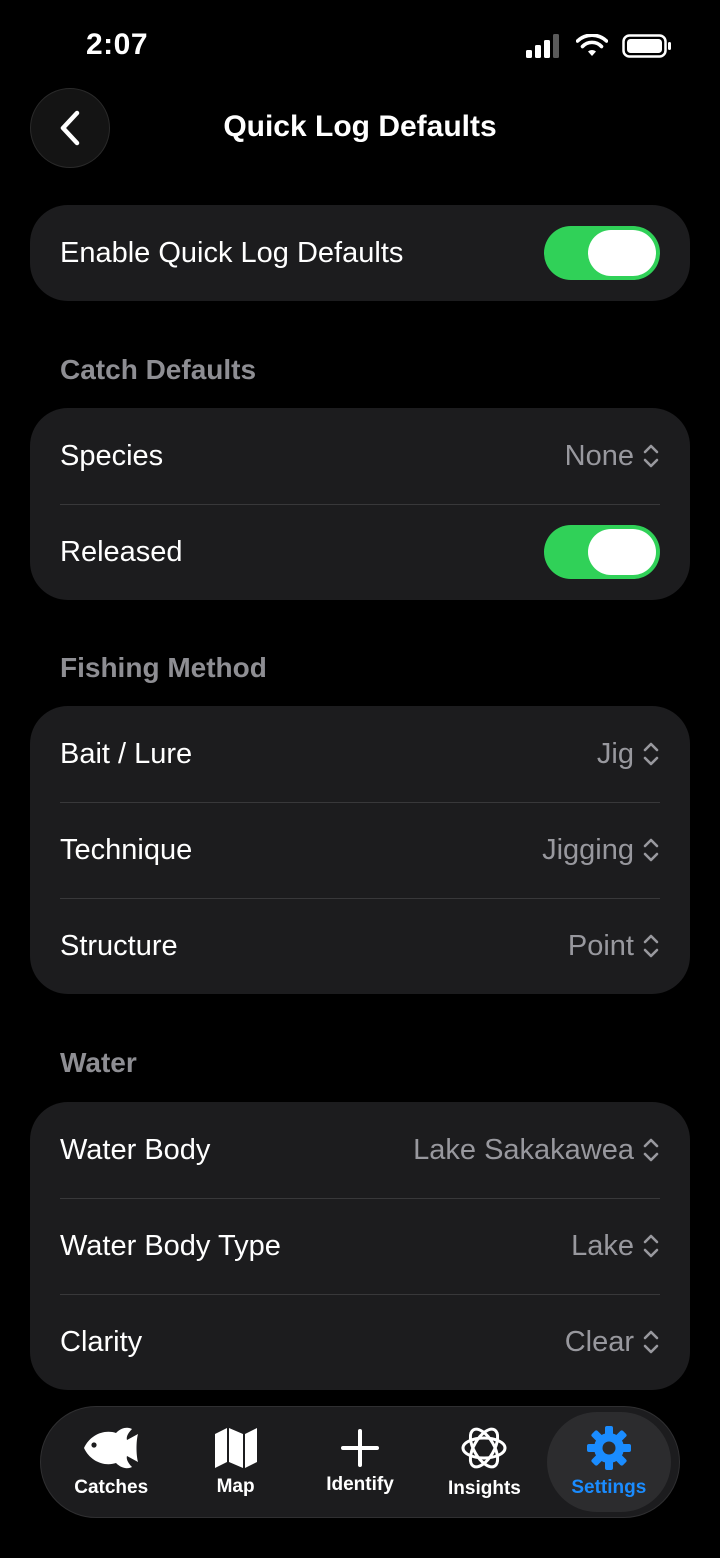 This screenshot has height=1558, width=720. I want to click on water-body-row: Water Body Lake Sakakawea, so click(360, 1150).